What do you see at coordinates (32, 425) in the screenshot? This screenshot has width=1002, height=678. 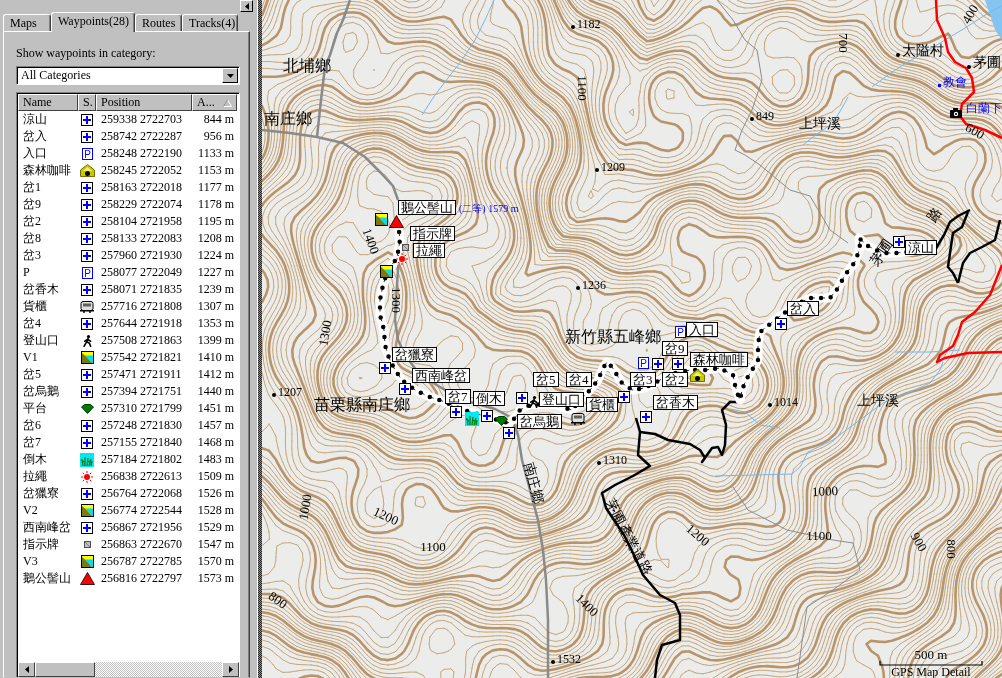 I see `table-cell-text: 岔6` at bounding box center [32, 425].